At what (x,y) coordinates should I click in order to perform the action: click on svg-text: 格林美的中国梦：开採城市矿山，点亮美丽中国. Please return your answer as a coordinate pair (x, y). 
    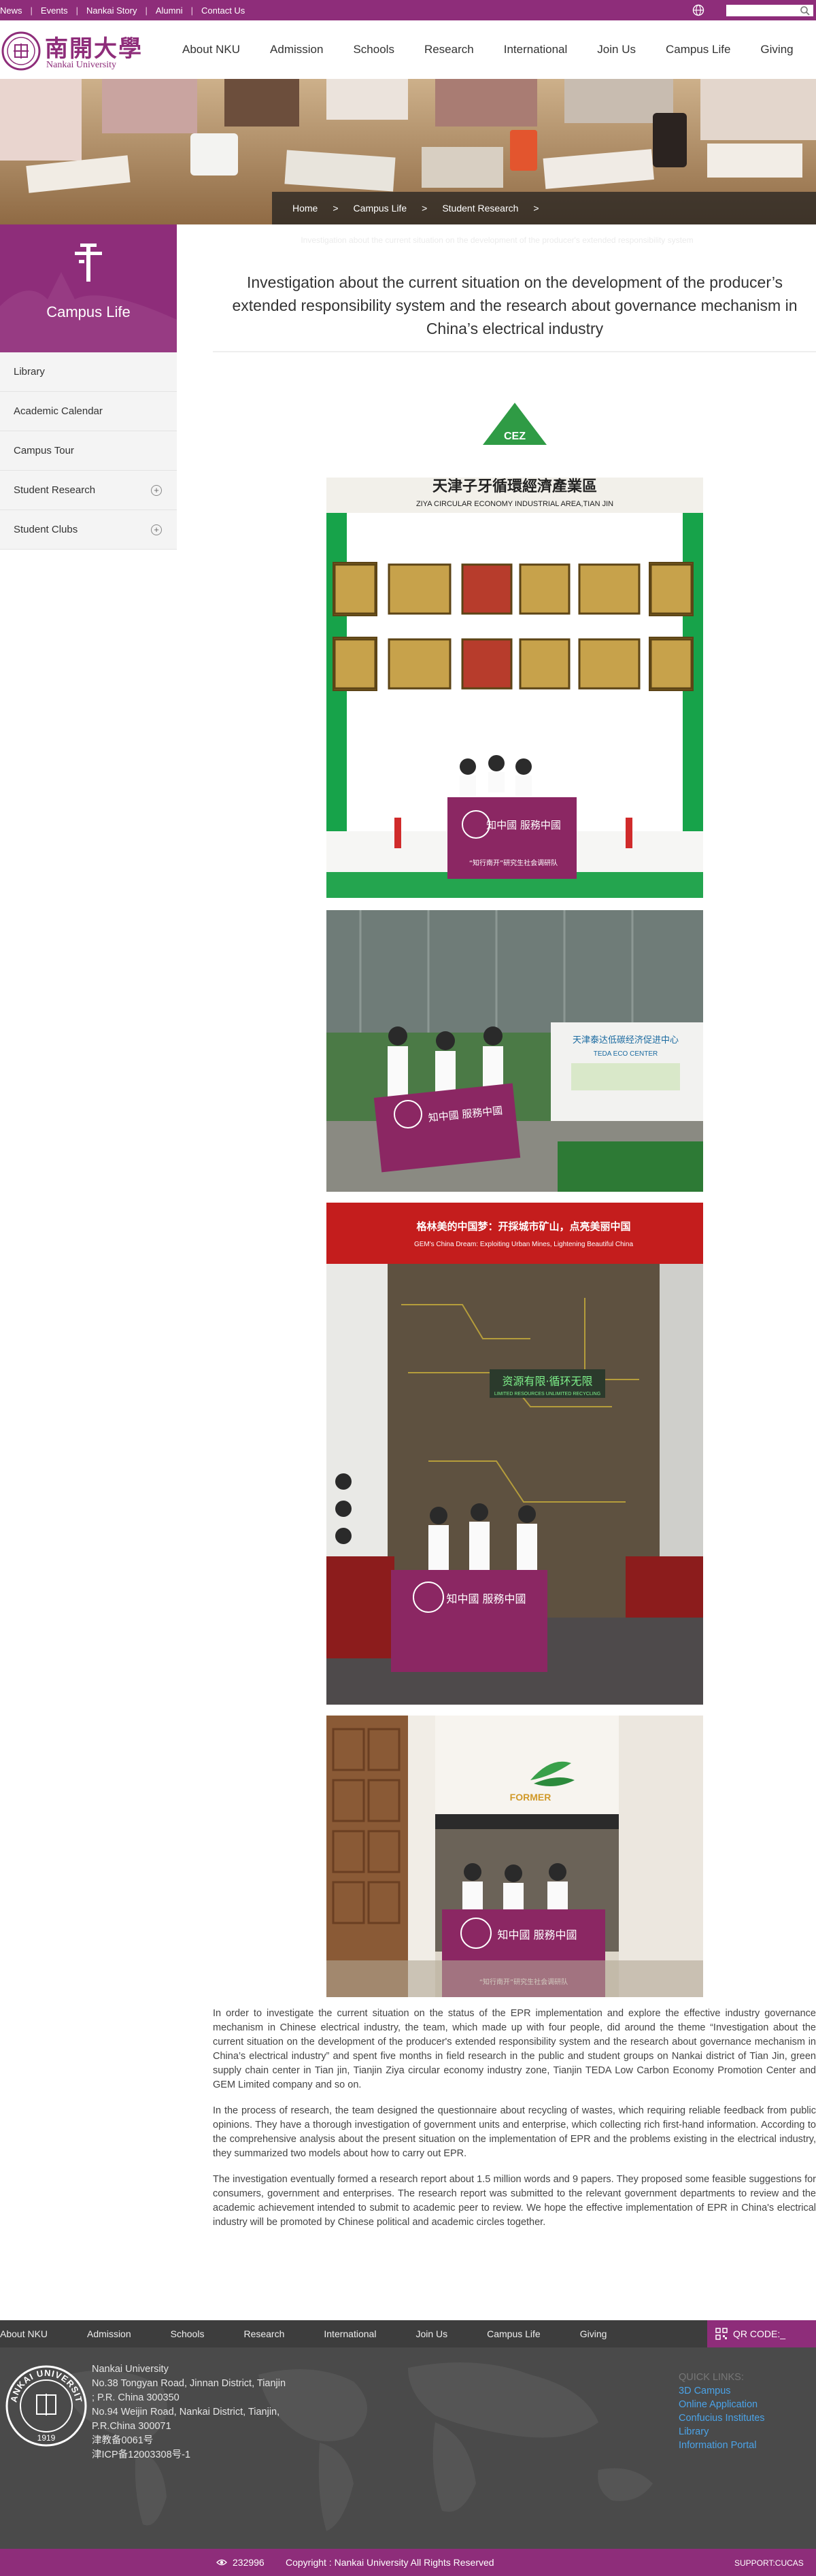
    Looking at the image, I should click on (523, 1226).